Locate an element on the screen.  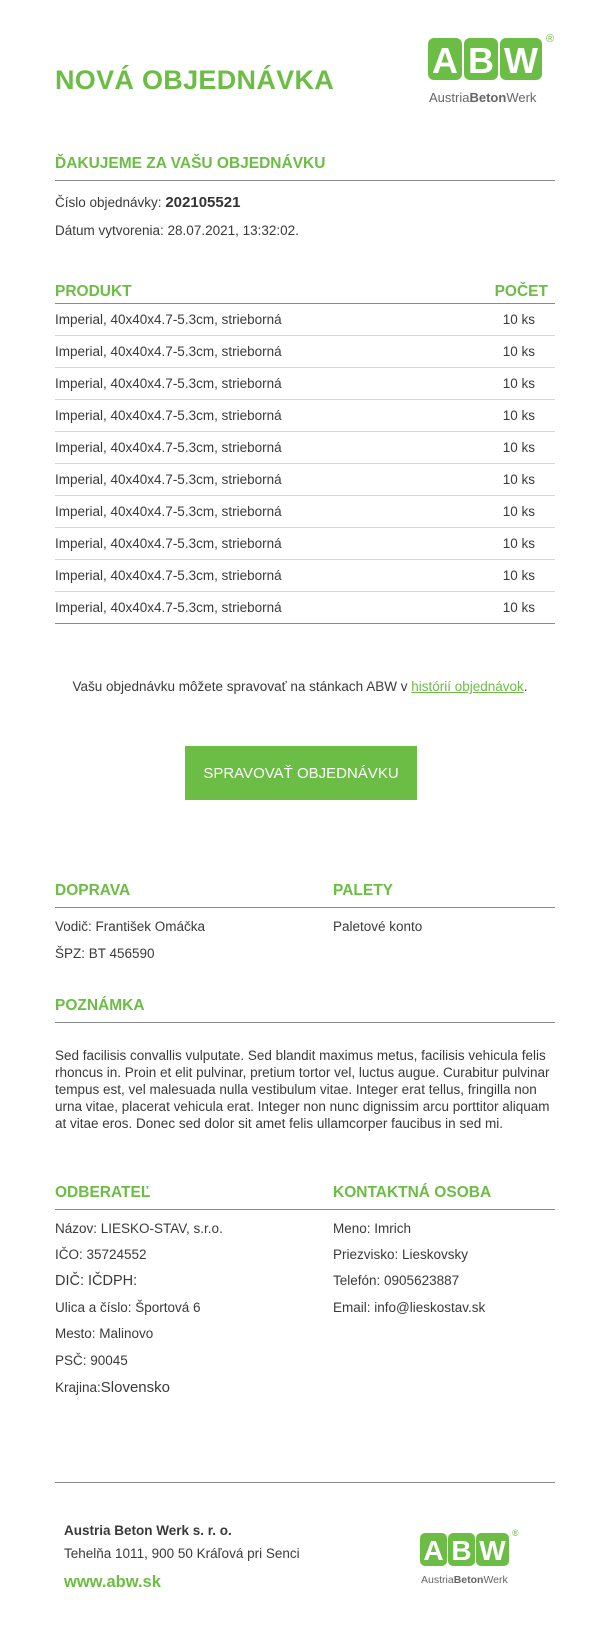
customer-zip: PSČ: 90045 is located at coordinates (91, 1360).